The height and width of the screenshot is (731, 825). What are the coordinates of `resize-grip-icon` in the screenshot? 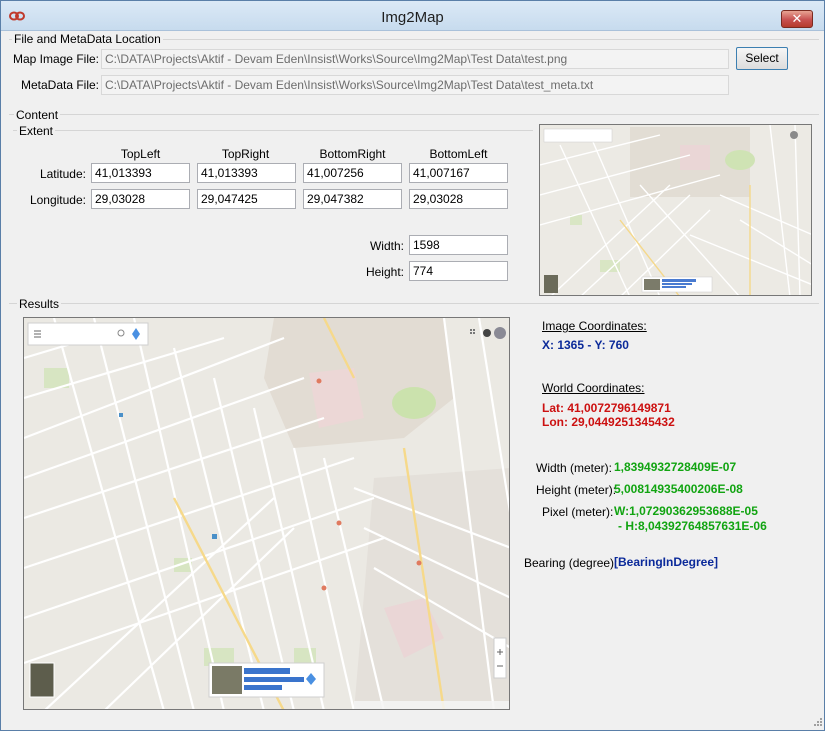 It's located at (817, 723).